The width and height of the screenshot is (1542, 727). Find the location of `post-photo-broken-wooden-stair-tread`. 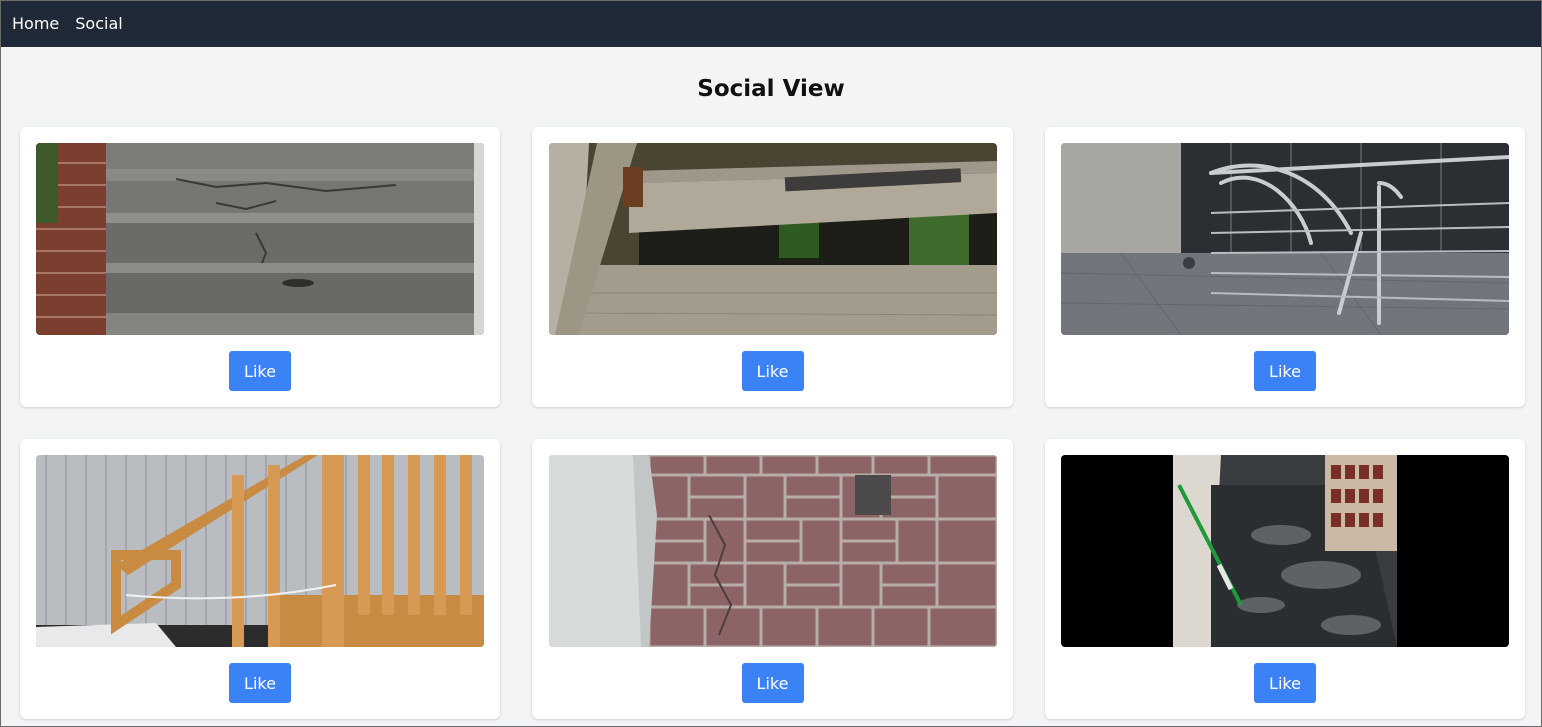

post-photo-broken-wooden-stair-tread is located at coordinates (772, 239).